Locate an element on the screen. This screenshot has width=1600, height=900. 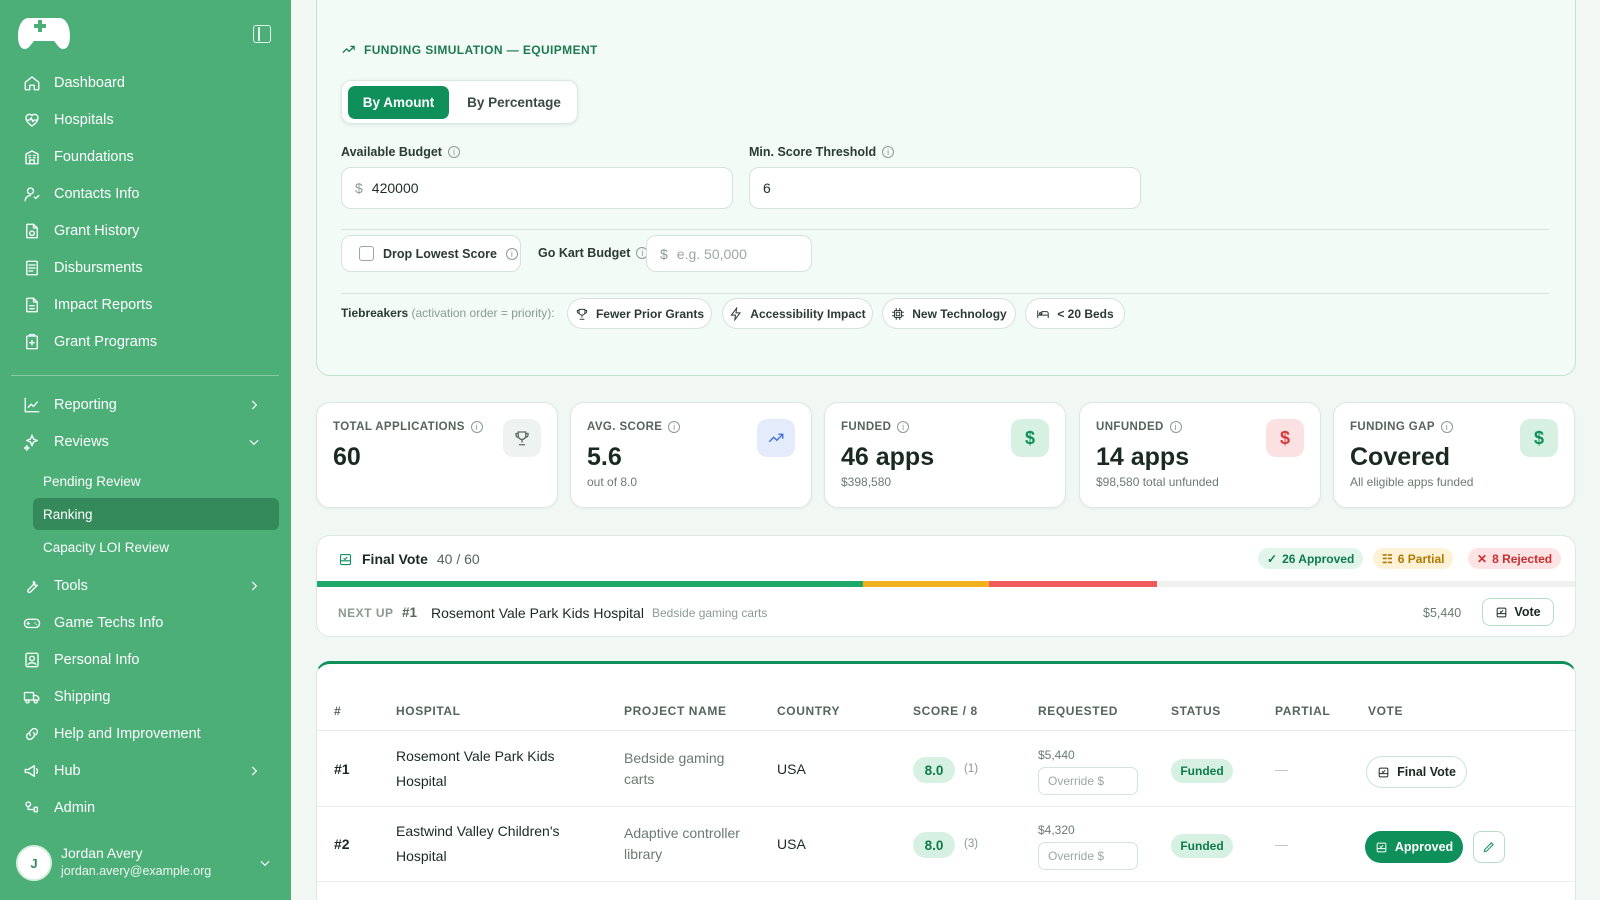
sidebar-item-hospitals: Hospitals is located at coordinates (145, 120).